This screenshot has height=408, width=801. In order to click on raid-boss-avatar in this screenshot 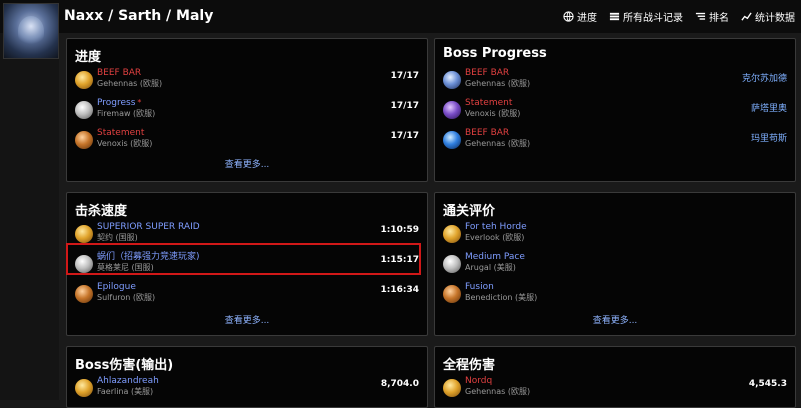, I will do `click(31, 31)`.